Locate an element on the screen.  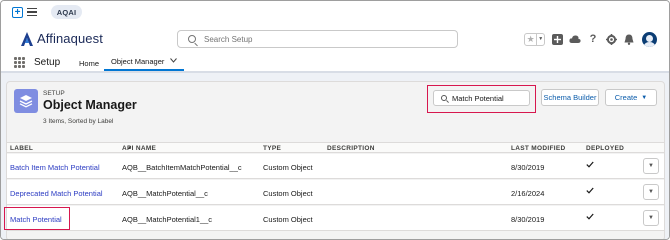
schema-builder-label: Schema Builder is located at coordinates (570, 97).